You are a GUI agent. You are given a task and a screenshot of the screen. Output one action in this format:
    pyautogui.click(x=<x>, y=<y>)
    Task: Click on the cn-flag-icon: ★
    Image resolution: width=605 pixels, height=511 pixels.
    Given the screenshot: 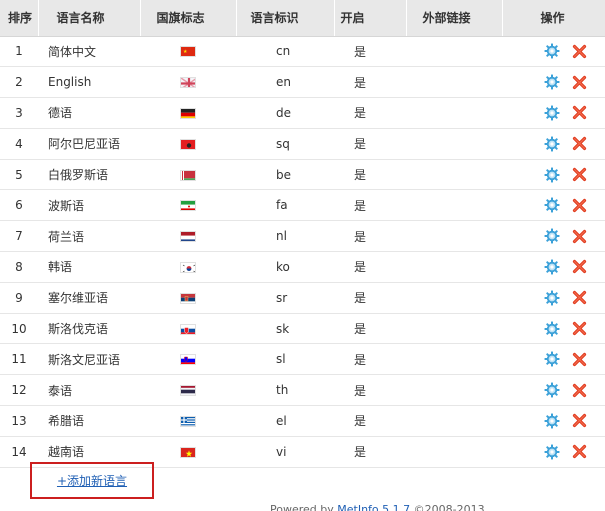 What is the action you would take?
    pyautogui.click(x=188, y=52)
    